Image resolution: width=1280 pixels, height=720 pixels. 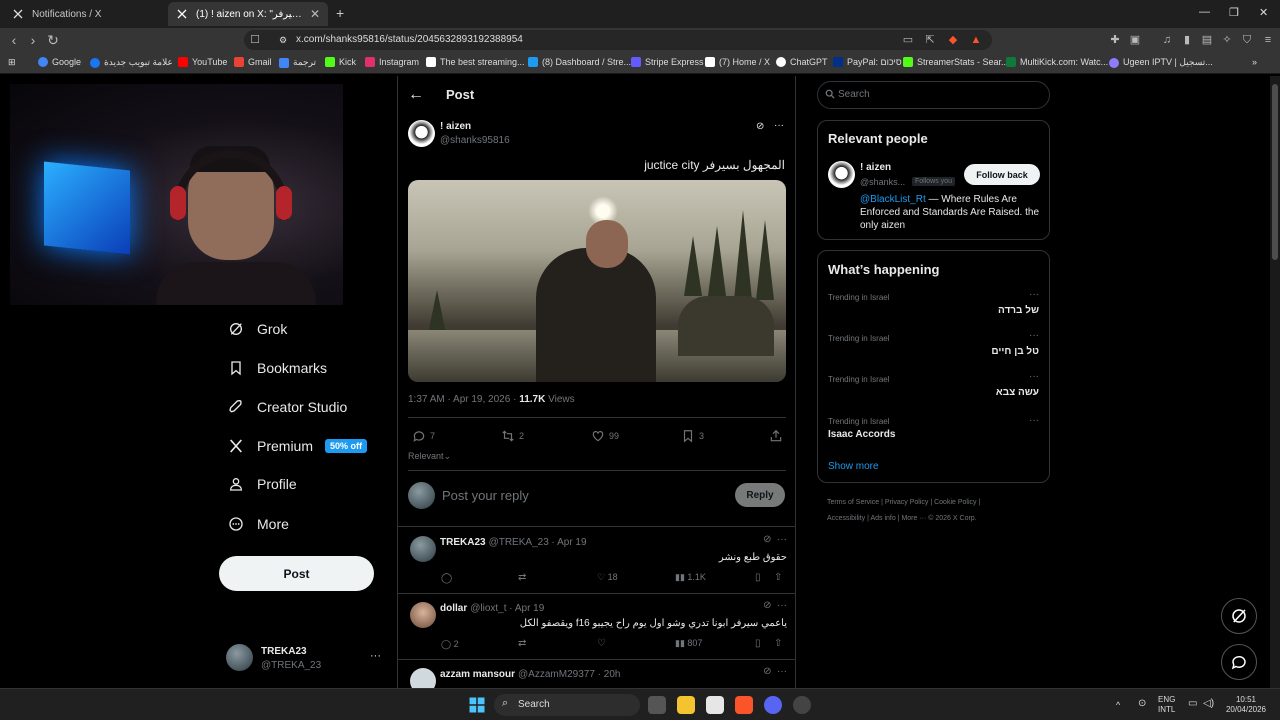 What do you see at coordinates (1118, 705) in the screenshot?
I see `tray-overflow-icon: ^` at bounding box center [1118, 705].